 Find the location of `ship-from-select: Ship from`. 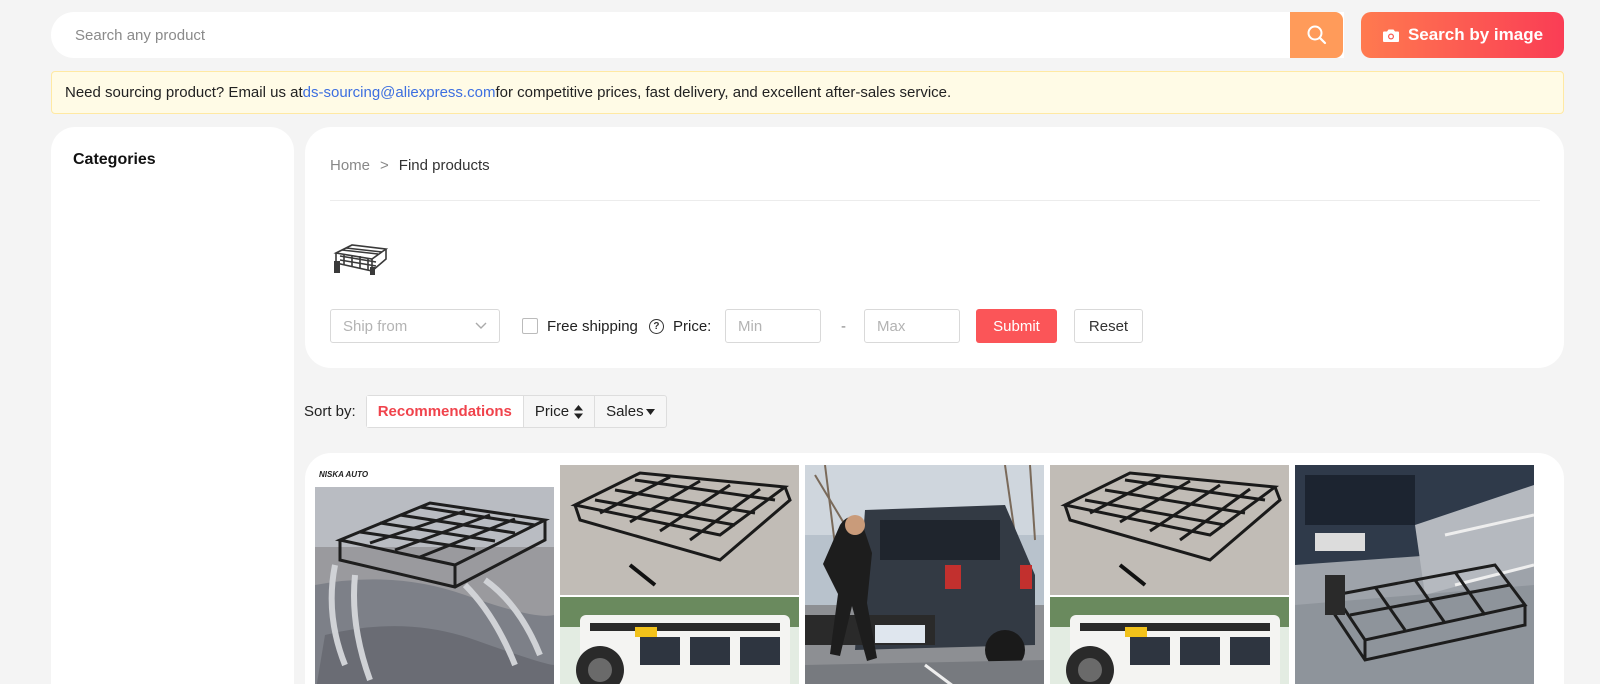

ship-from-select: Ship from is located at coordinates (415, 326).